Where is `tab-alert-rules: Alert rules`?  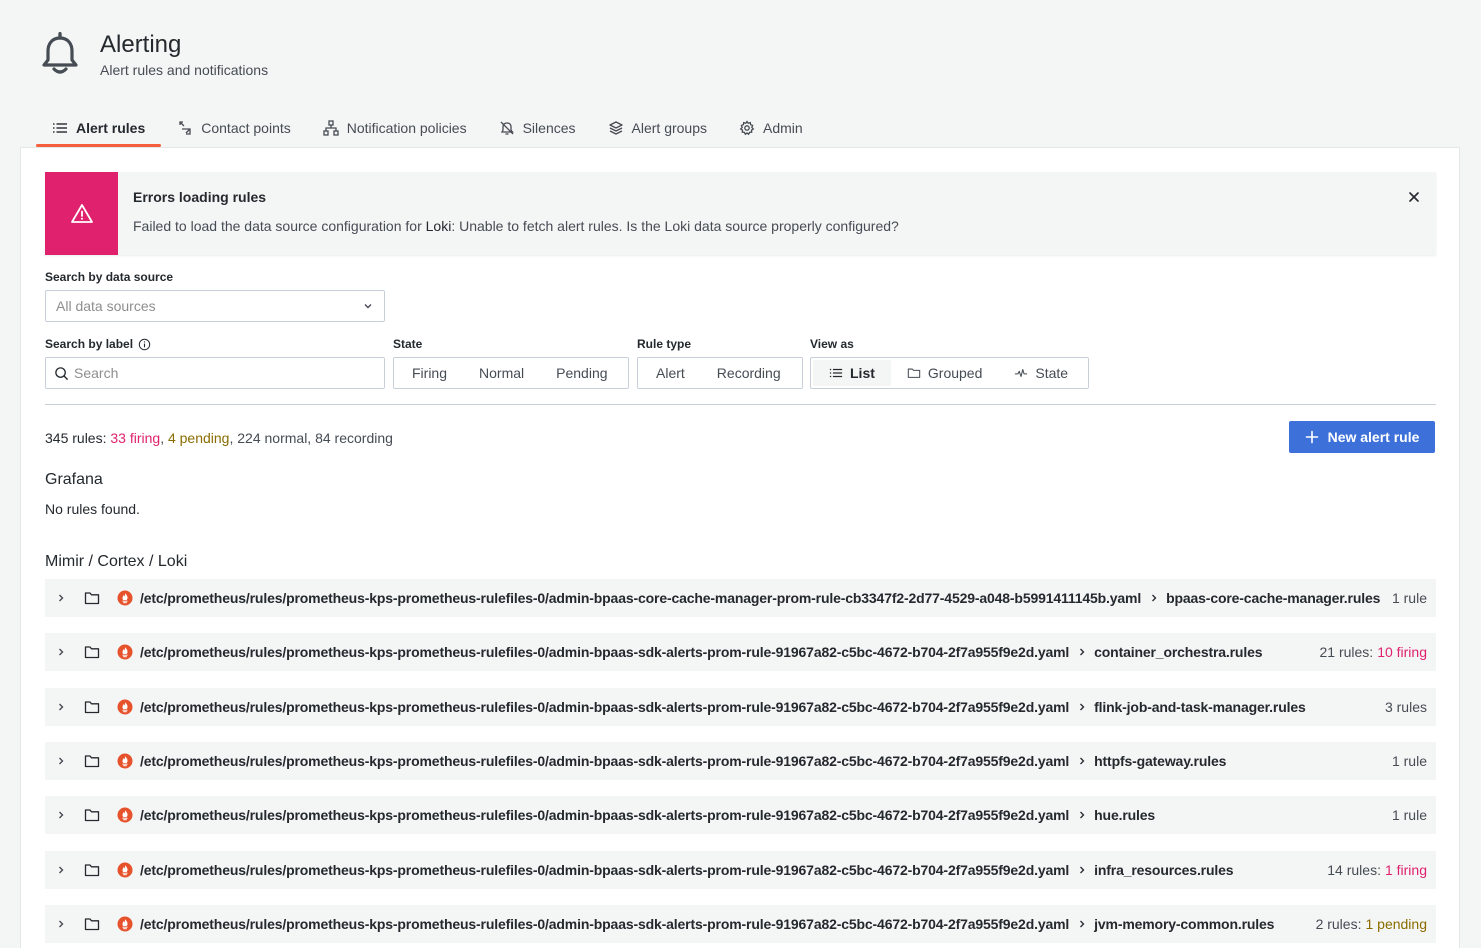
tab-alert-rules: Alert rules is located at coordinates (99, 128).